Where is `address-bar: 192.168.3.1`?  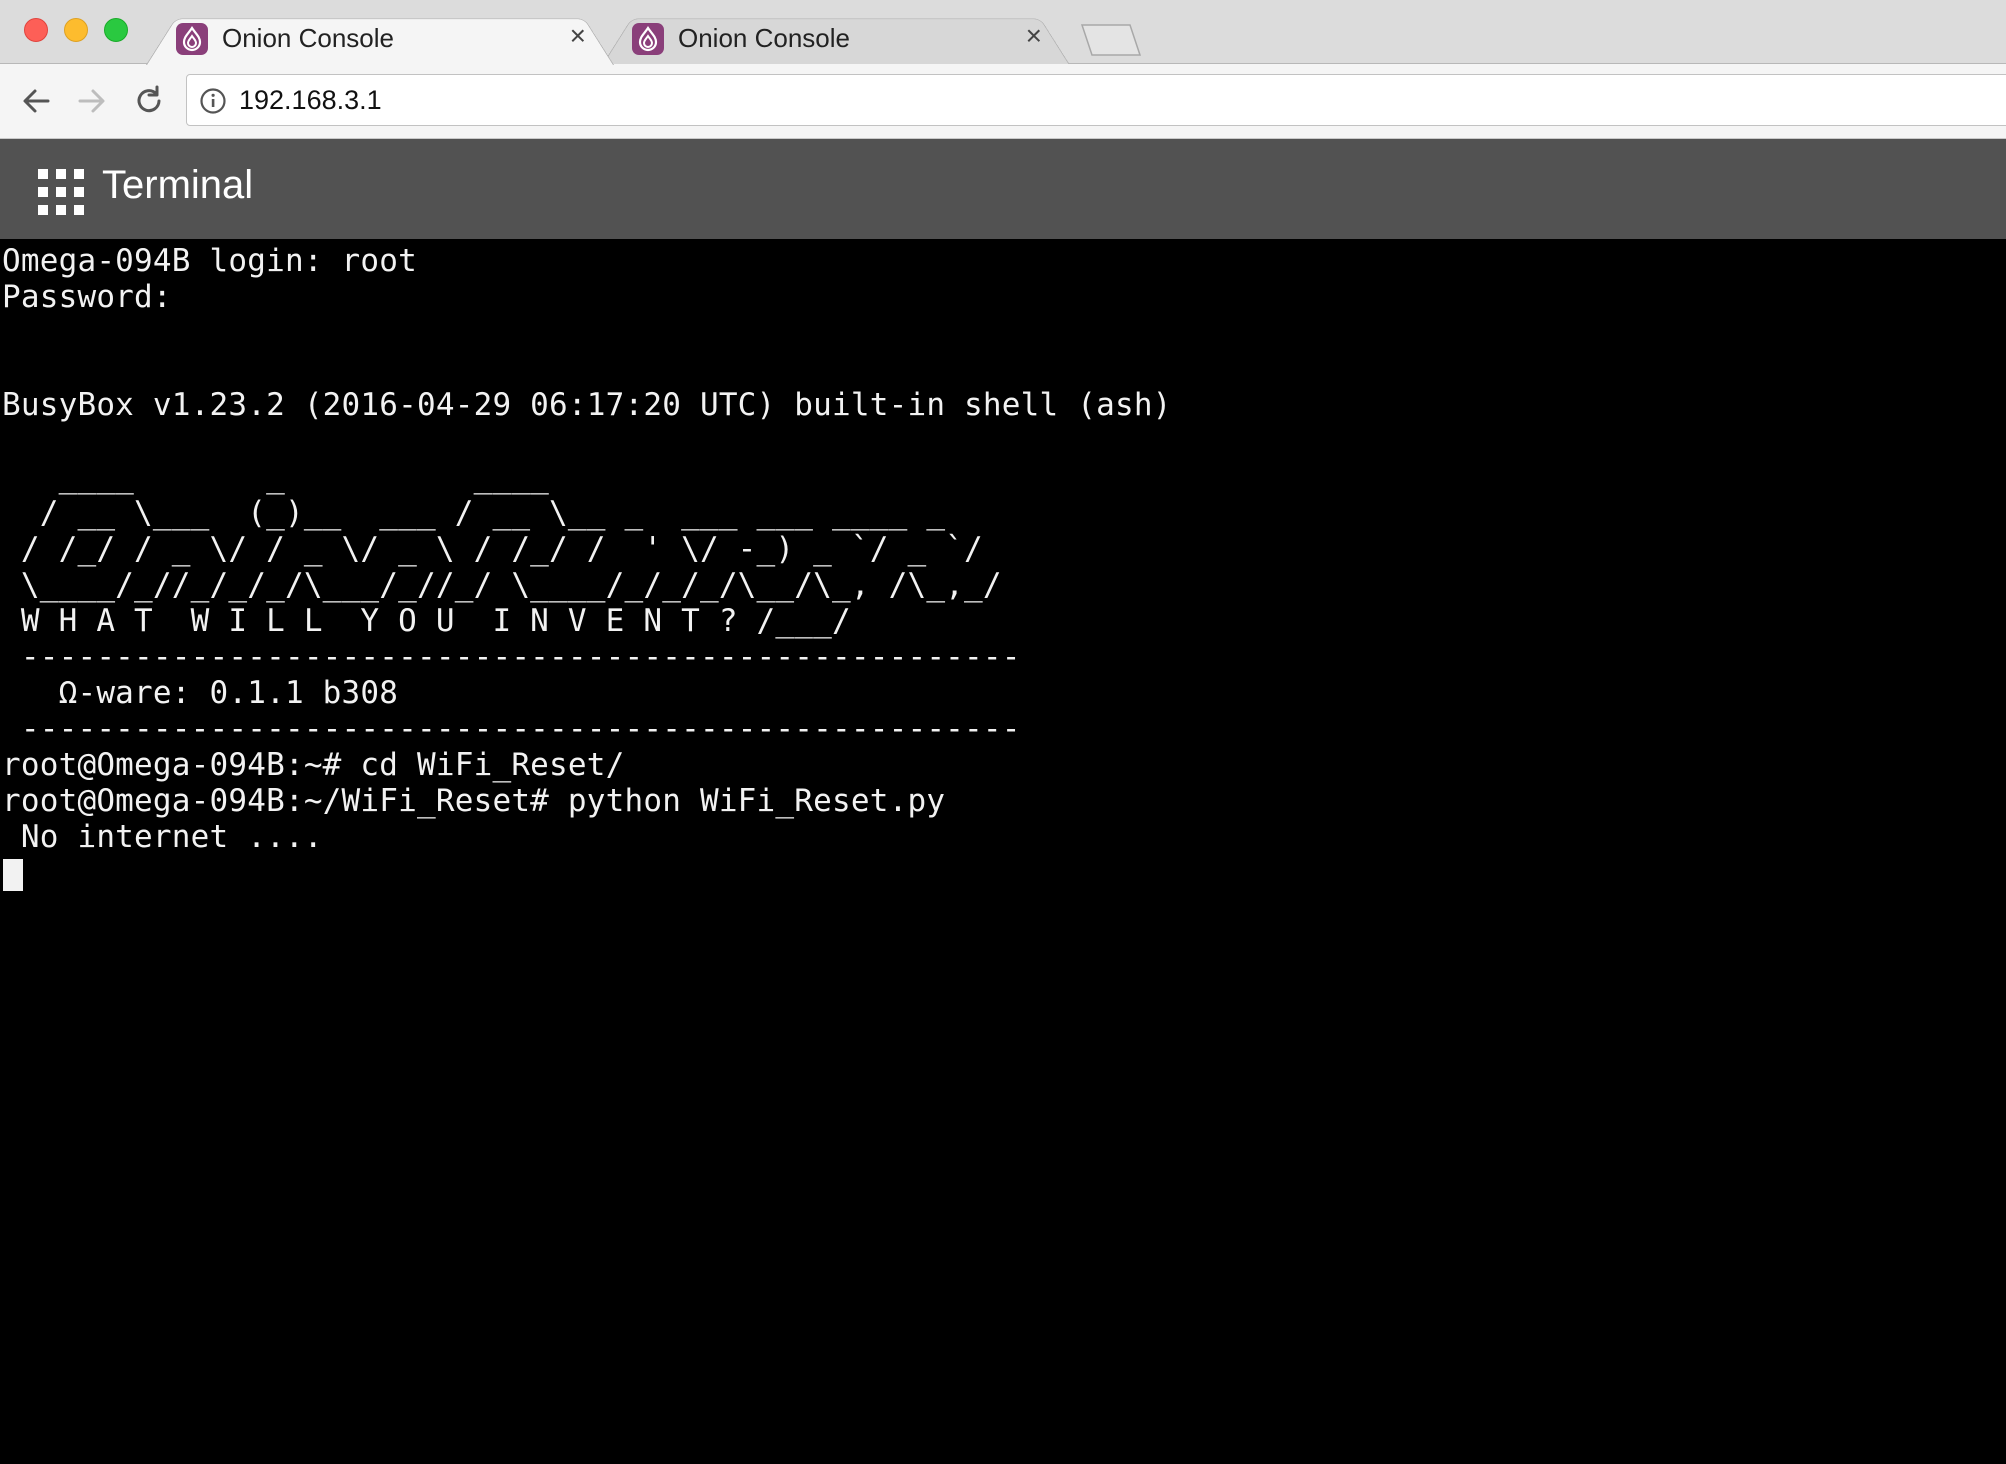
address-bar: 192.168.3.1 is located at coordinates (1096, 100).